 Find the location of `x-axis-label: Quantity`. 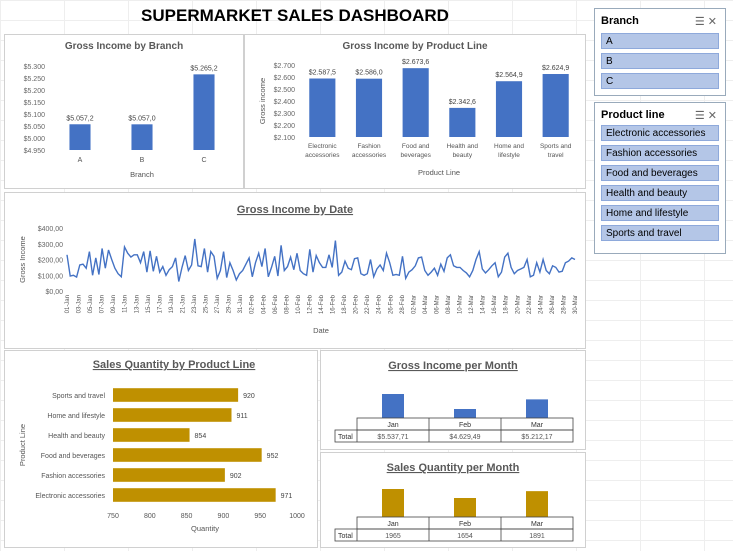

x-axis-label: Quantity is located at coordinates (205, 528).